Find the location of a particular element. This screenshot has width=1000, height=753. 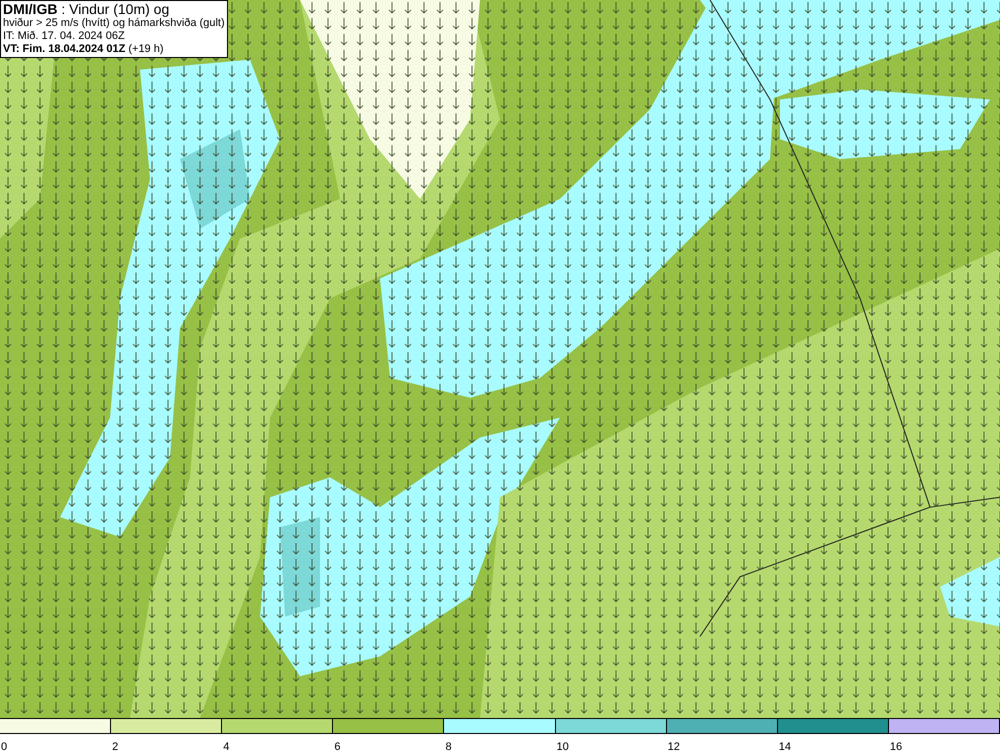

info-line: IT: Mið. 17. 04. 2024 06Z is located at coordinates (64, 36).